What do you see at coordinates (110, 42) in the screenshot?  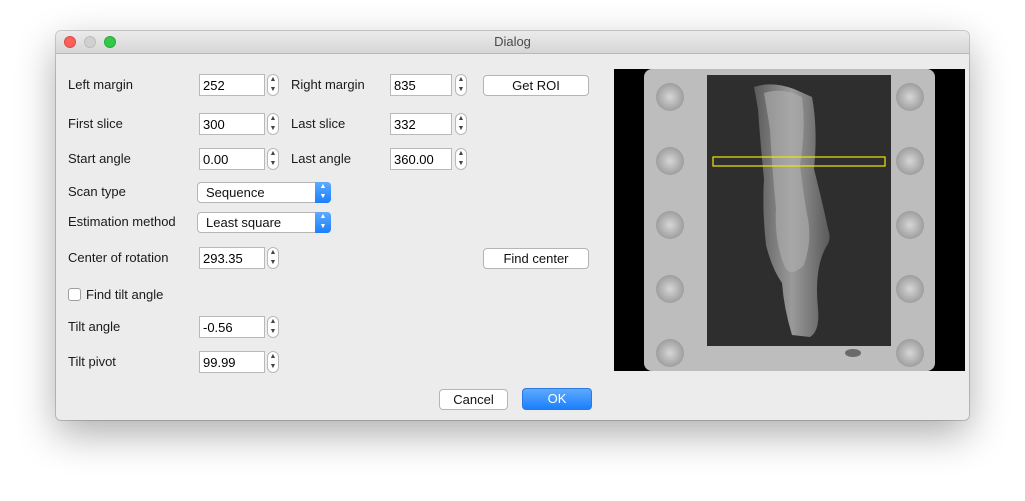 I see `maximize-icon` at bounding box center [110, 42].